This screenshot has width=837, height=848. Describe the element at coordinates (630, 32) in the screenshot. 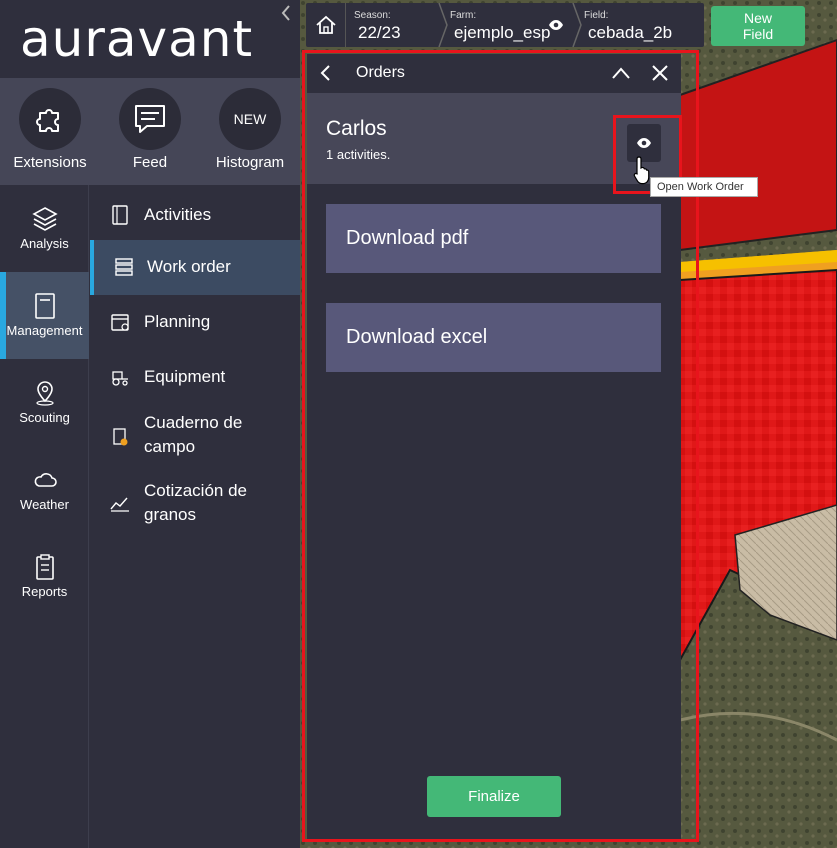

I see `field-value: cebada_2b` at that location.